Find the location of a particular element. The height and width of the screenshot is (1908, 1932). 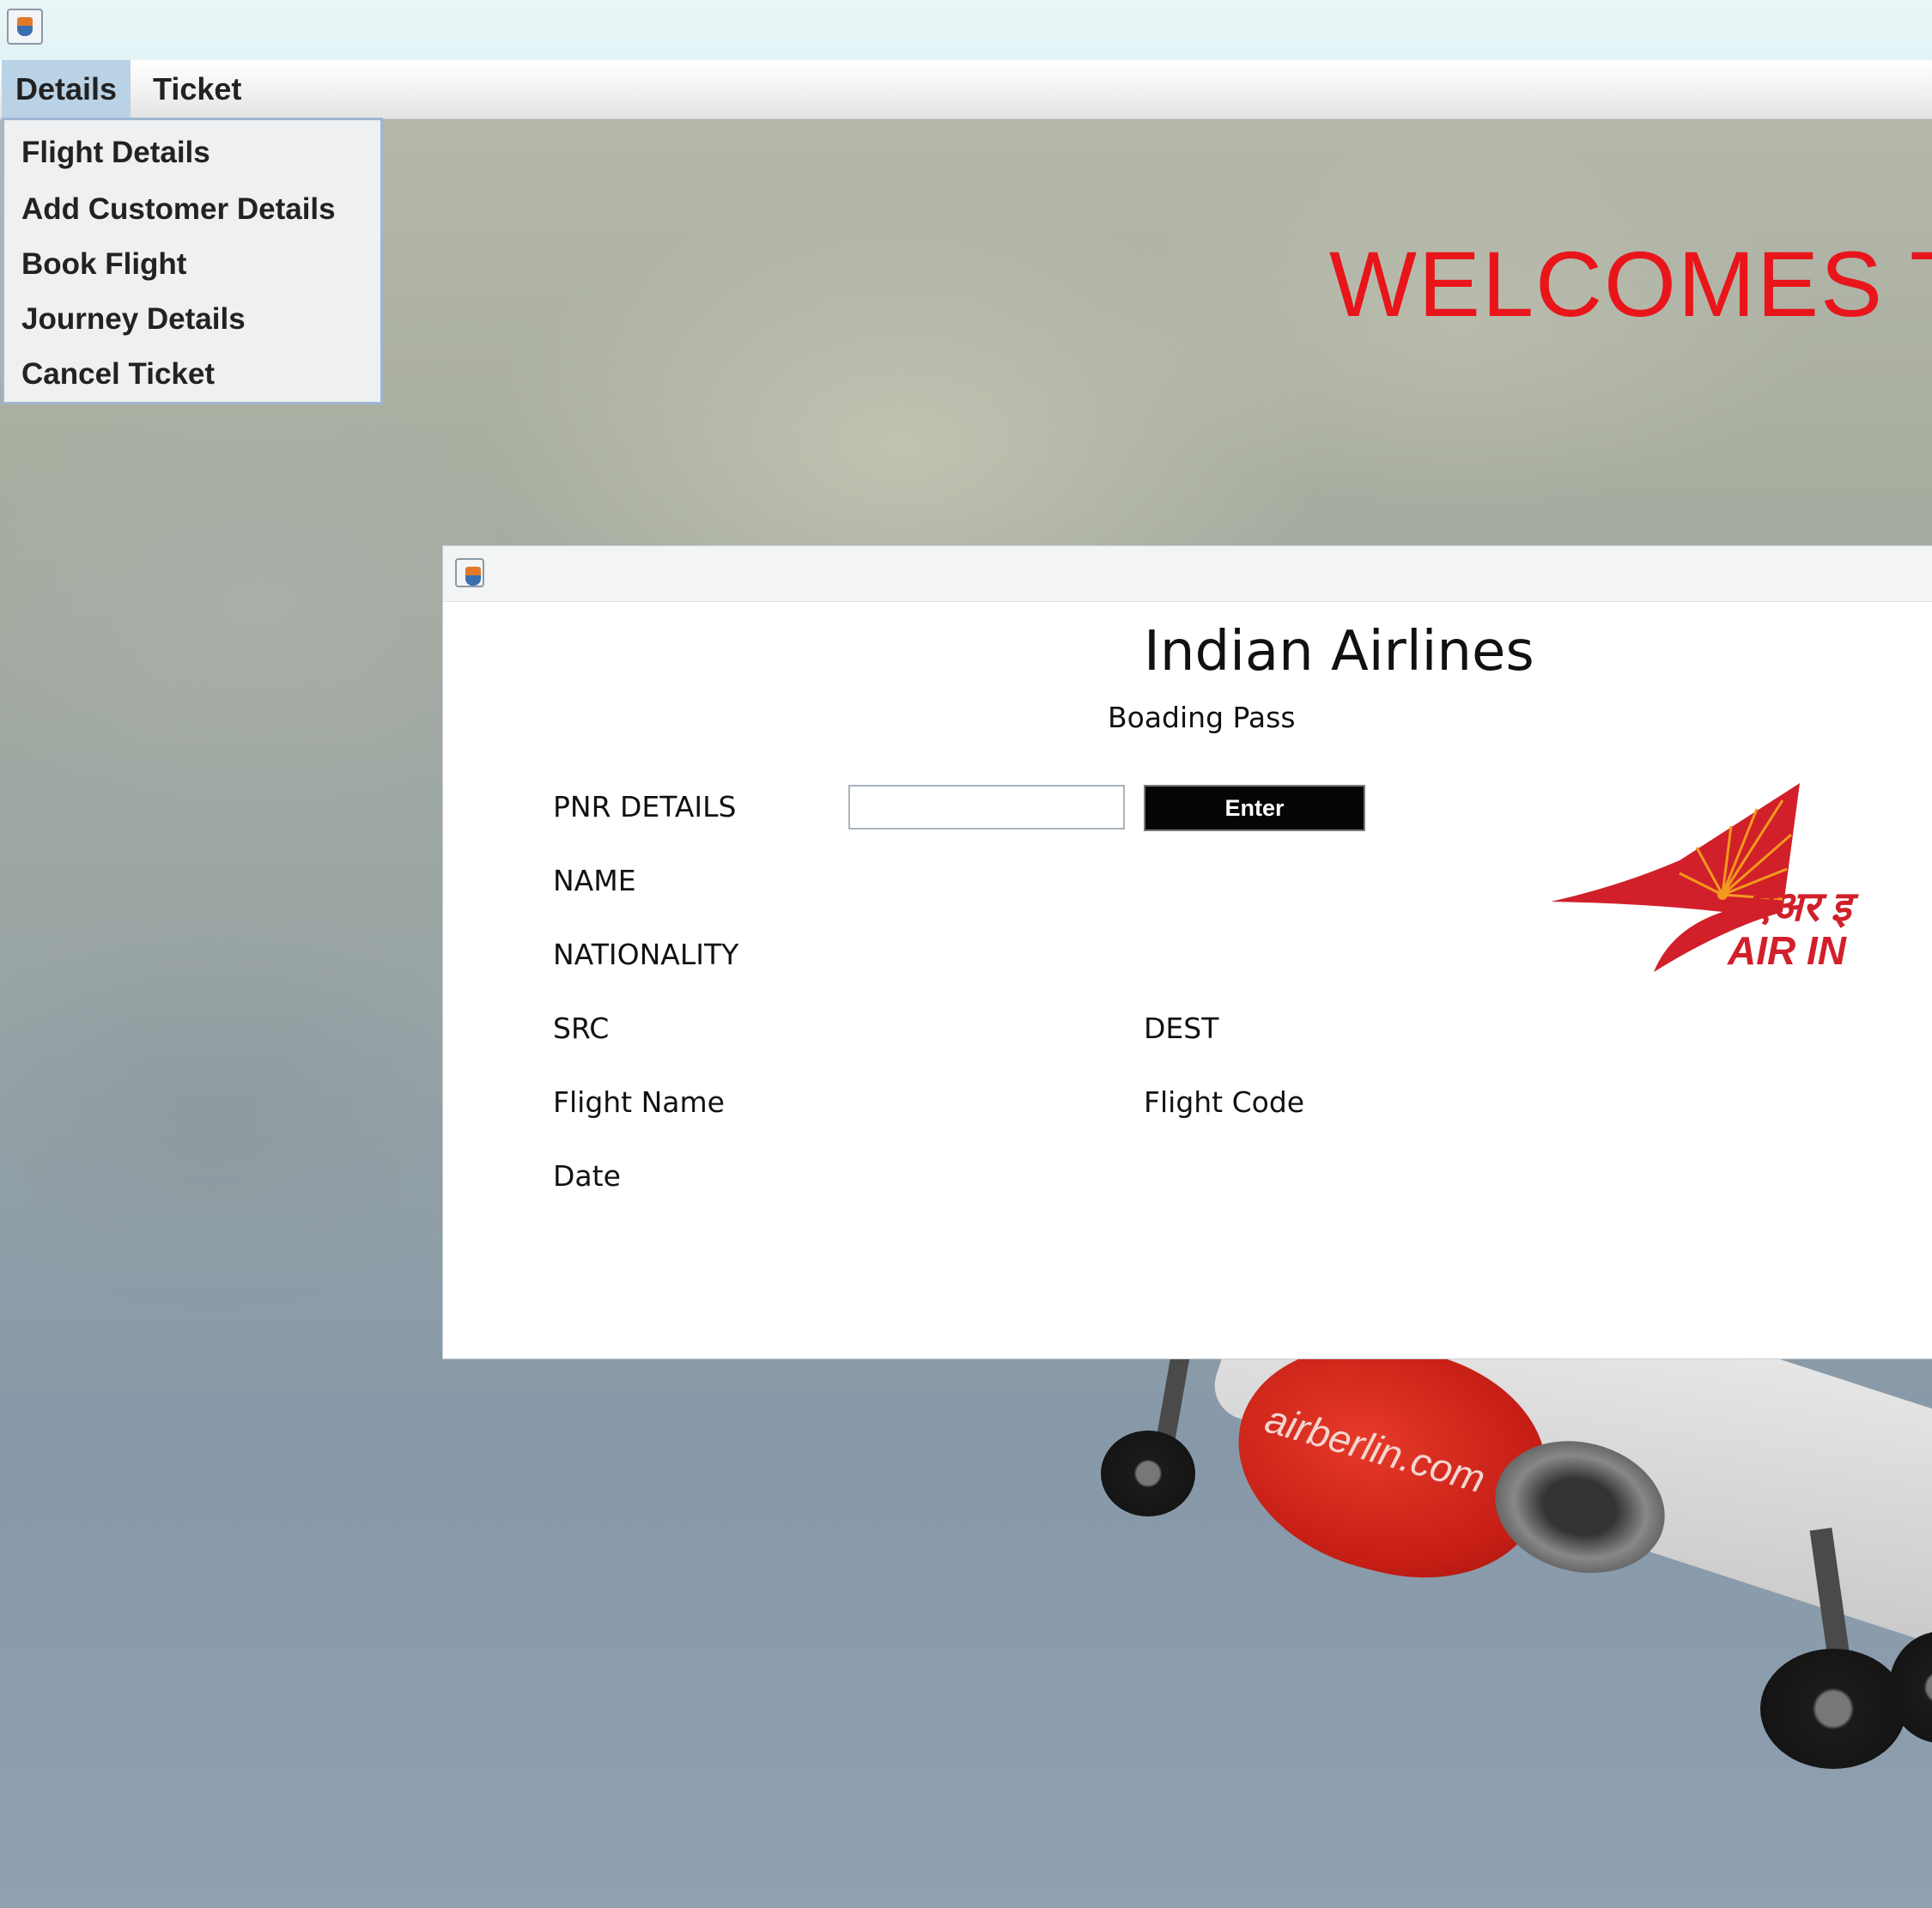

pnr-input is located at coordinates (987, 807).